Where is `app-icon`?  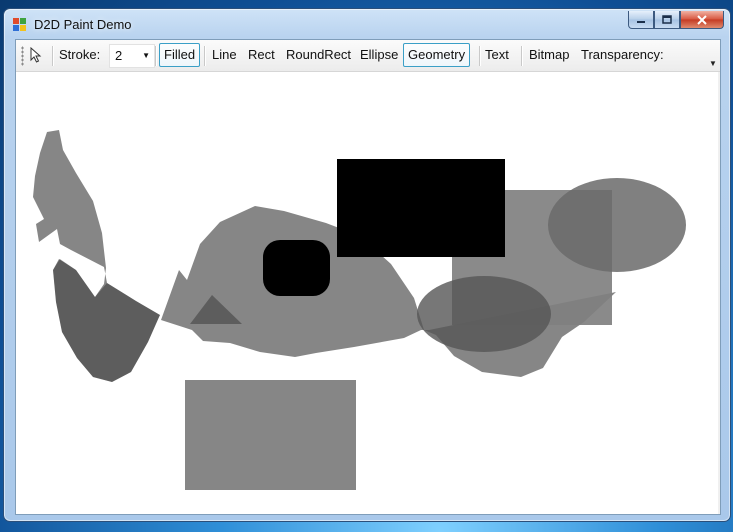
app-icon is located at coordinates (19, 24).